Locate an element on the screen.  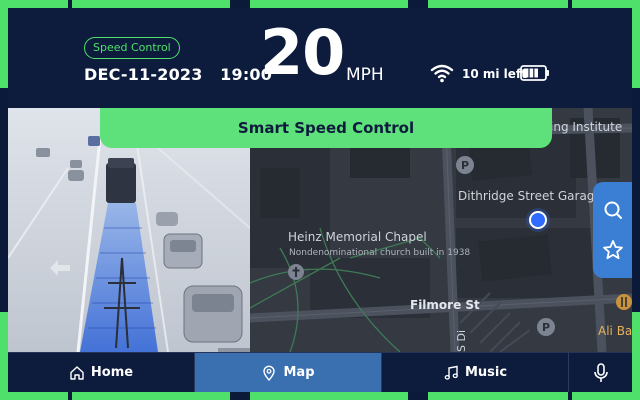
speed-control-pill: Speed Control is located at coordinates (132, 48).